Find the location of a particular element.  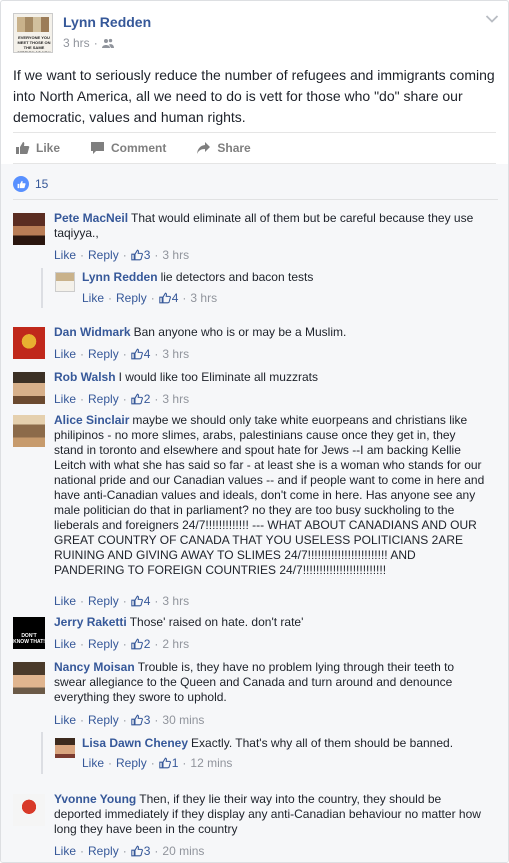

share-icon is located at coordinates (204, 148).